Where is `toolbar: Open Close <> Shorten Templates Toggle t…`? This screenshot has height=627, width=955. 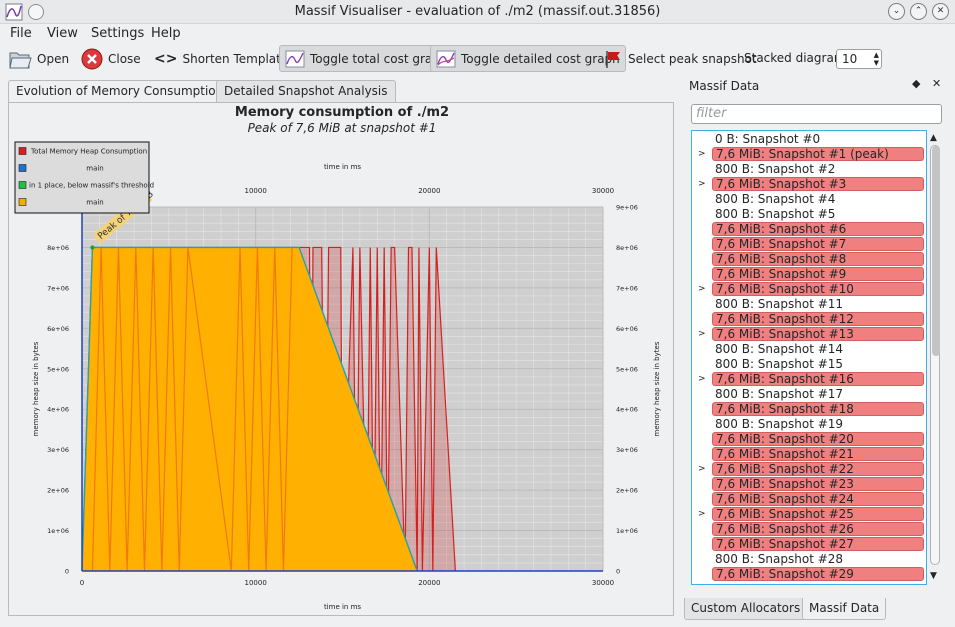 toolbar: Open Close <> Shorten Templates Toggle t… is located at coordinates (477, 59).